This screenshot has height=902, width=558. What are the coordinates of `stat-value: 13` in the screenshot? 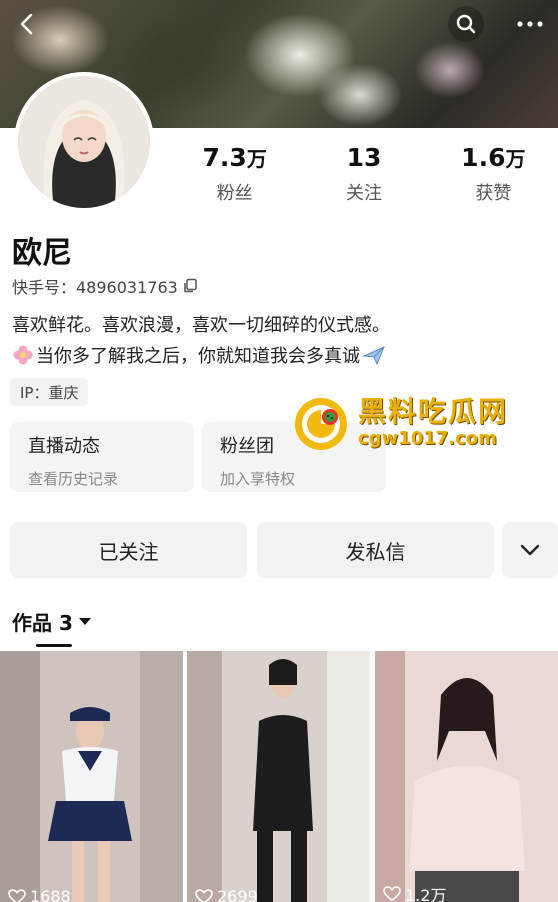 It's located at (364, 157).